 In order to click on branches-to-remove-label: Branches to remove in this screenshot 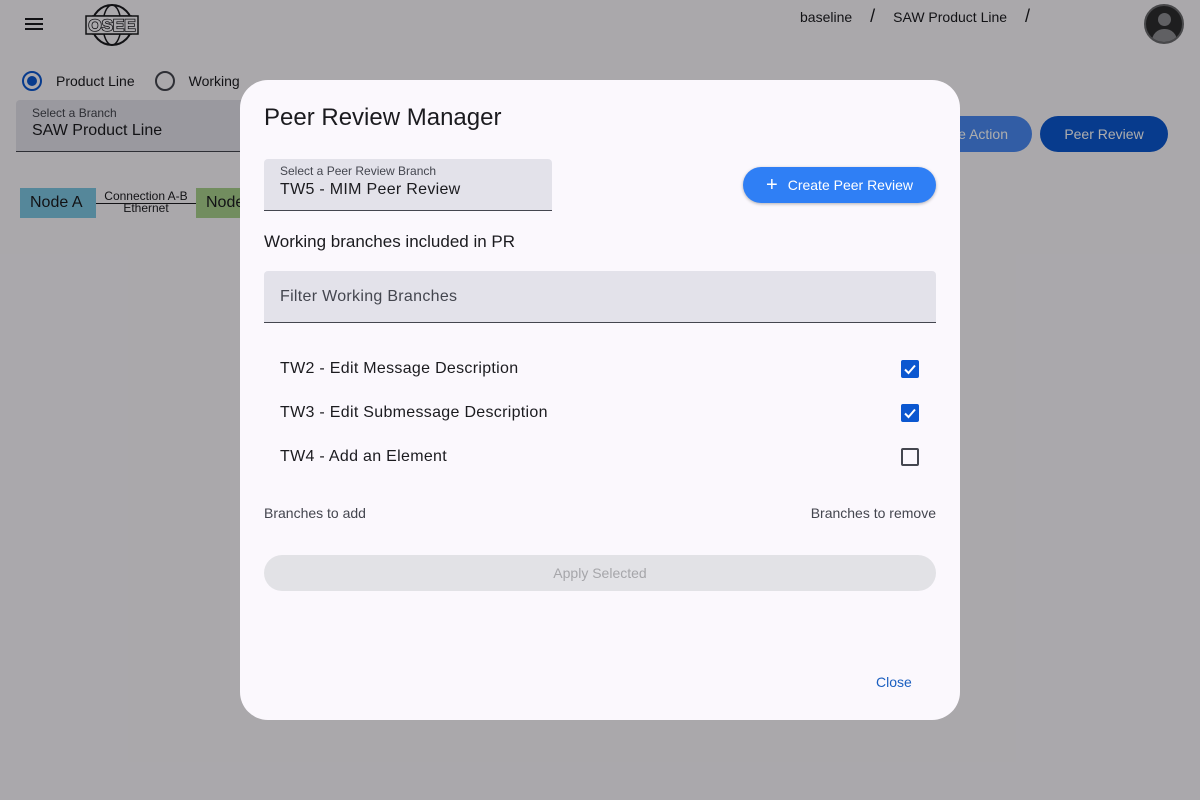, I will do `click(873, 513)`.